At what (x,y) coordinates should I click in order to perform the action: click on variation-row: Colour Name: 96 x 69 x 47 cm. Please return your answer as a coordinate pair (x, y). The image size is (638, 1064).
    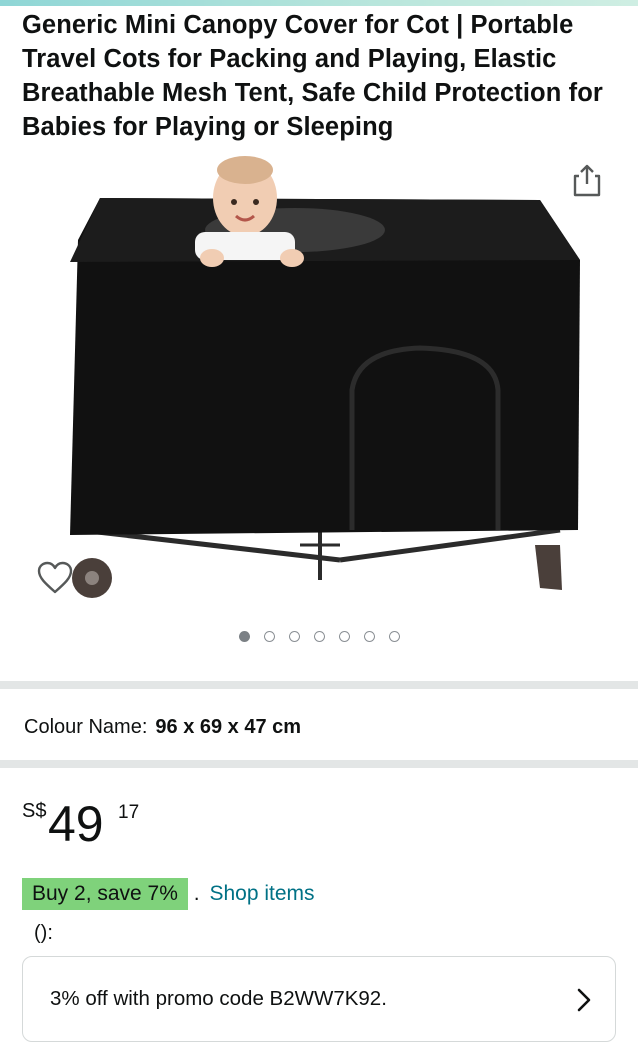
    Looking at the image, I should click on (162, 727).